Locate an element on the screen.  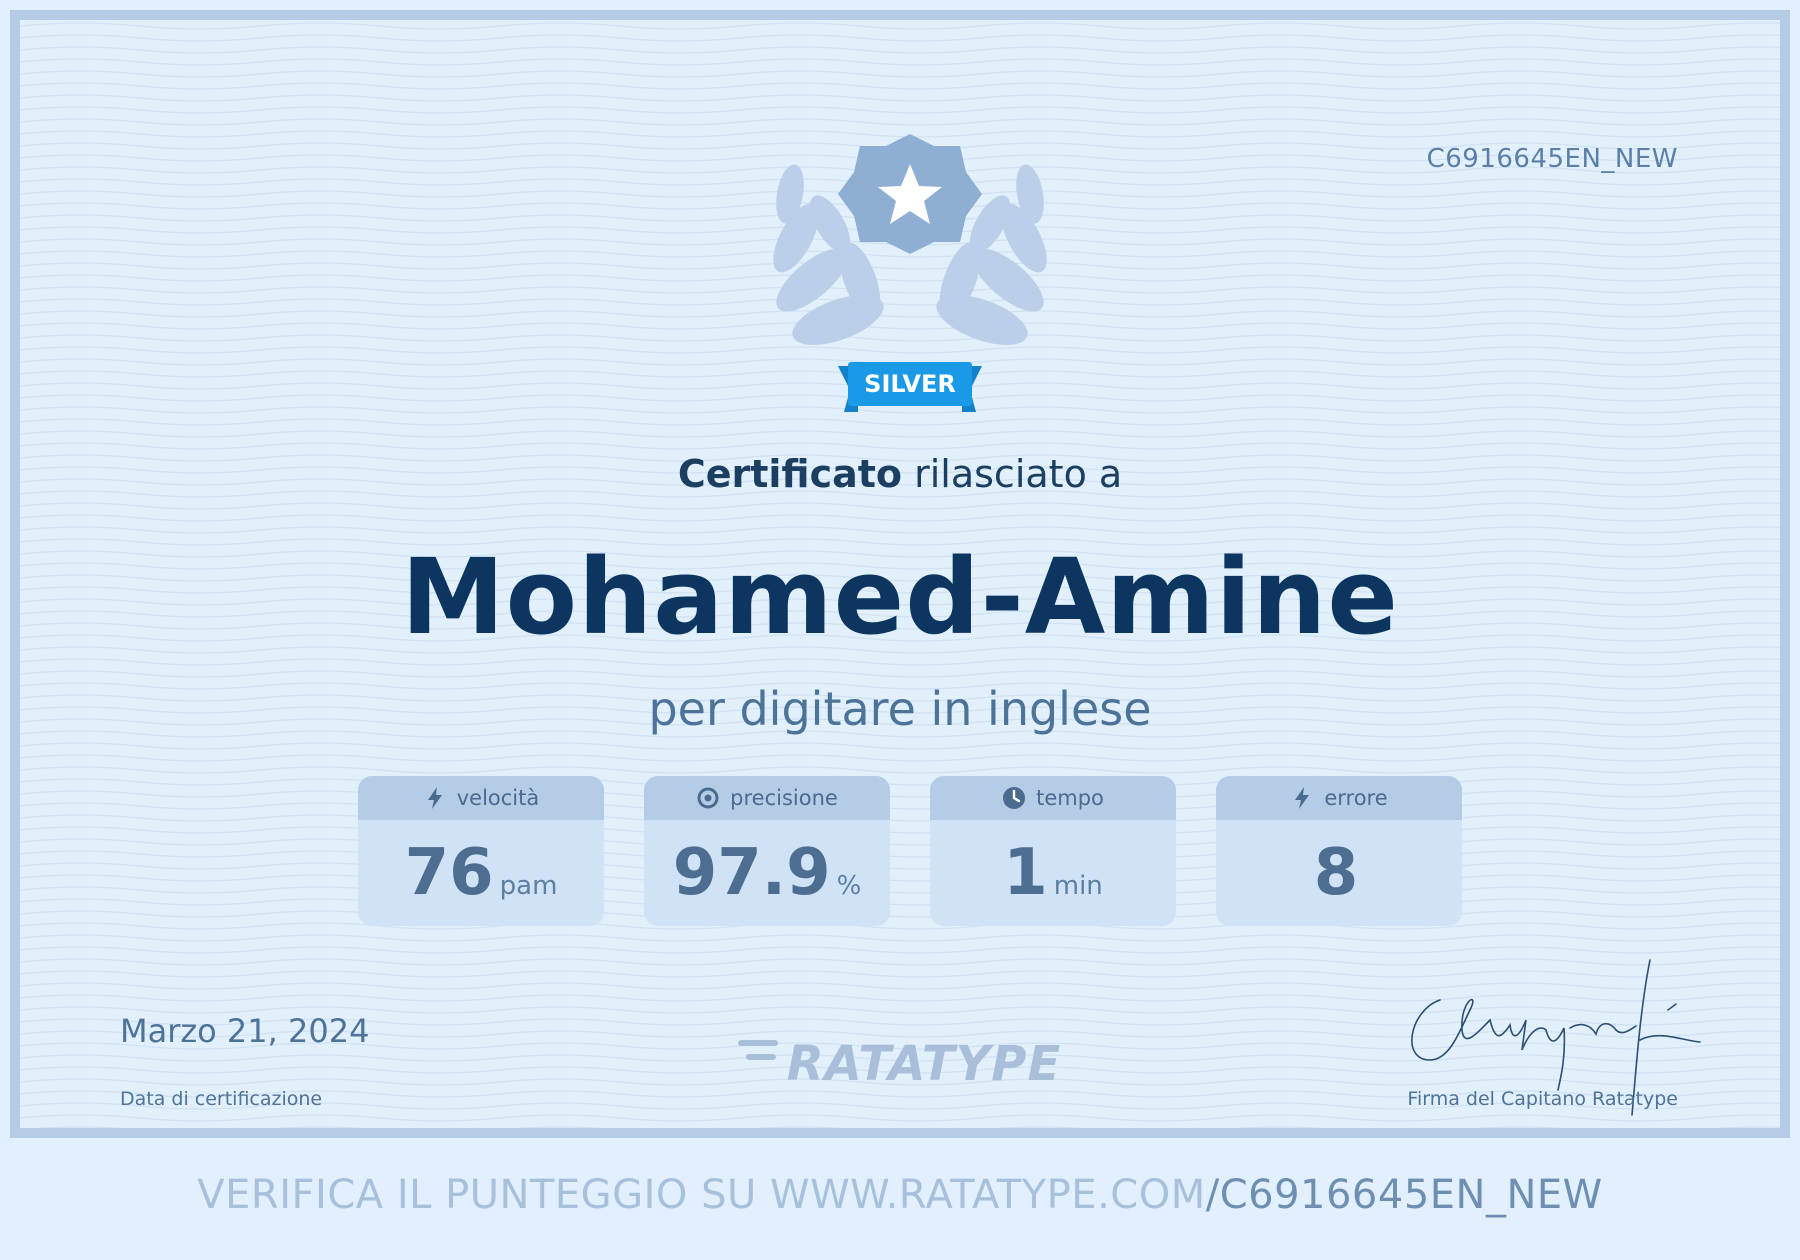
stat-body: 97.9 % is located at coordinates (767, 873).